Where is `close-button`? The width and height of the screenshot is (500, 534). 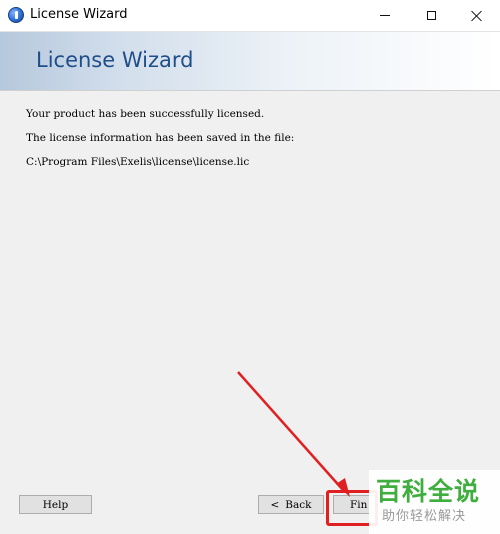 close-button is located at coordinates (477, 15).